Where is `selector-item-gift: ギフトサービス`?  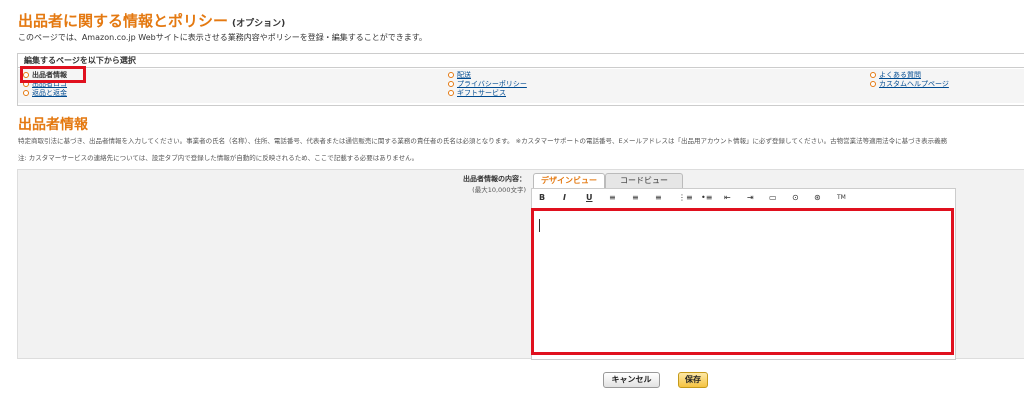
selector-item-gift: ギフトサービス is located at coordinates (487, 93).